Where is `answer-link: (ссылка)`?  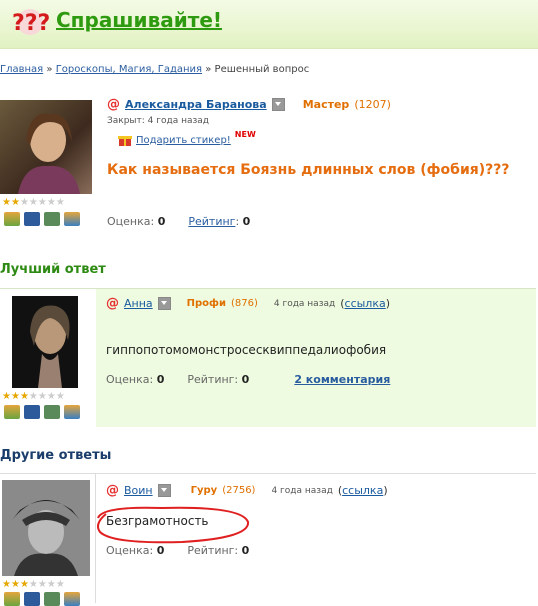 answer-link: (ссылка) is located at coordinates (365, 303).